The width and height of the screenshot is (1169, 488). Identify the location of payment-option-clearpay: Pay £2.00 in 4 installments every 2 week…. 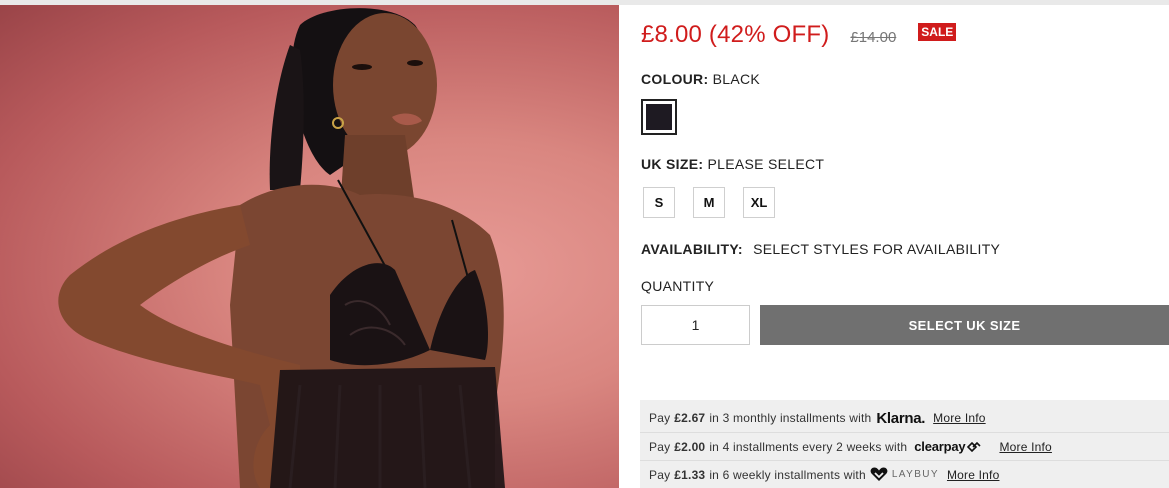
(904, 446).